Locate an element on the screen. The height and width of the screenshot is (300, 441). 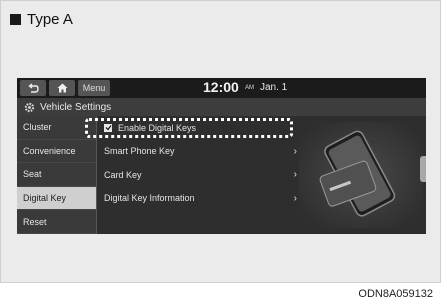
page-title: Vehicle Settings is located at coordinates (76, 107).